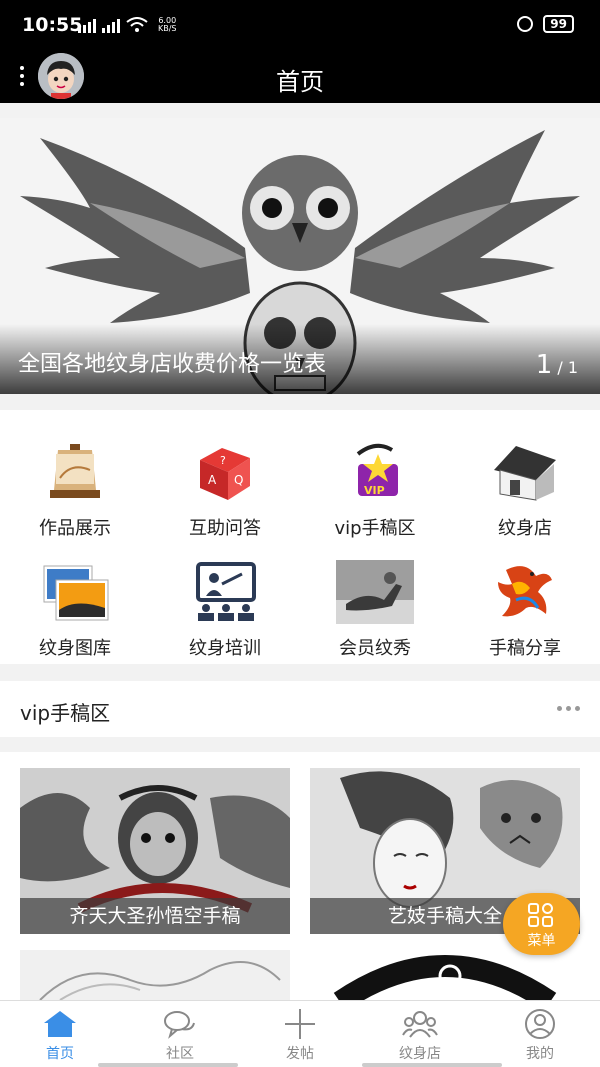 The image size is (600, 1067). I want to click on cell-signal-2-icon, so click(111, 26).